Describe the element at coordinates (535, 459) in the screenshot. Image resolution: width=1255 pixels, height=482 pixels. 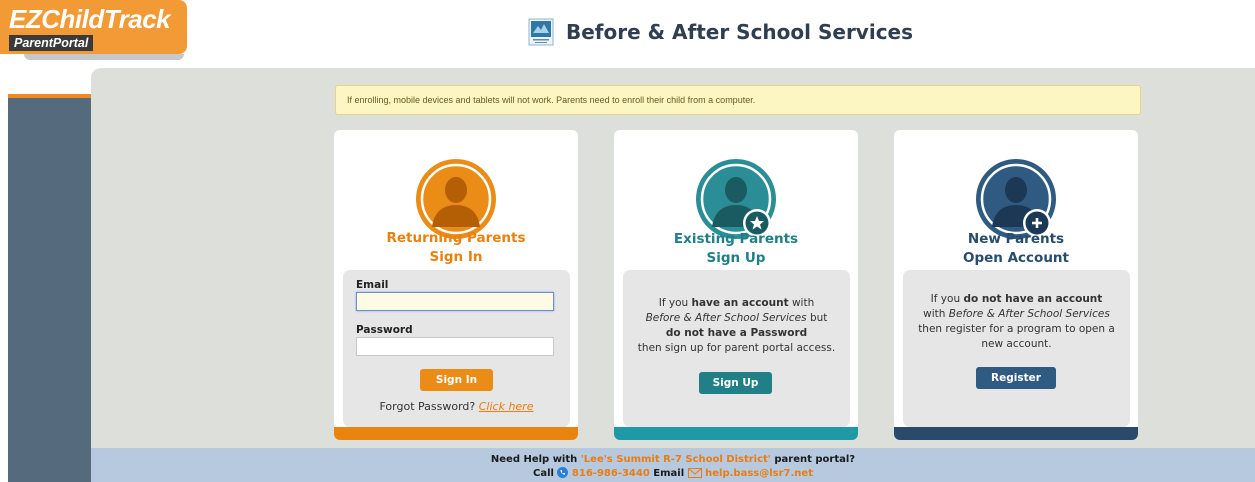
I see `footer-text: Need Help with` at that location.